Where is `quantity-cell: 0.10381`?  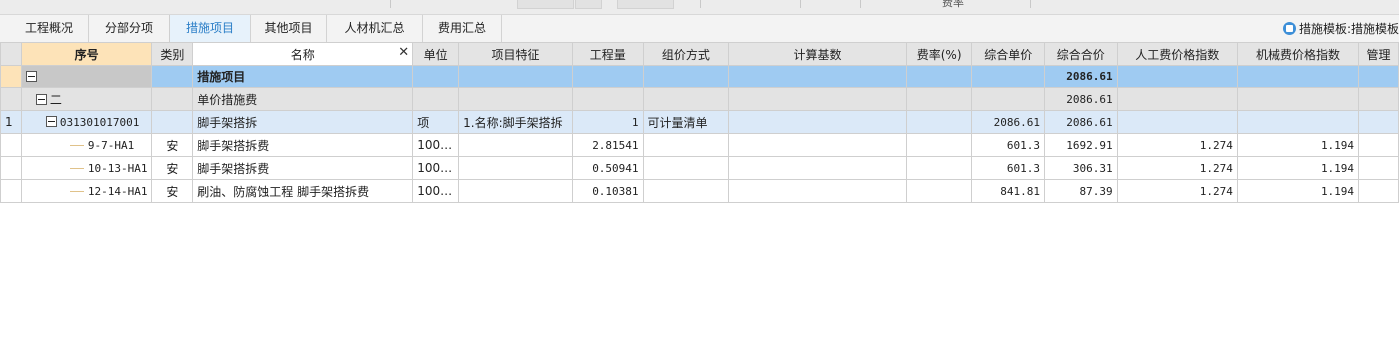 quantity-cell: 0.10381 is located at coordinates (607, 191).